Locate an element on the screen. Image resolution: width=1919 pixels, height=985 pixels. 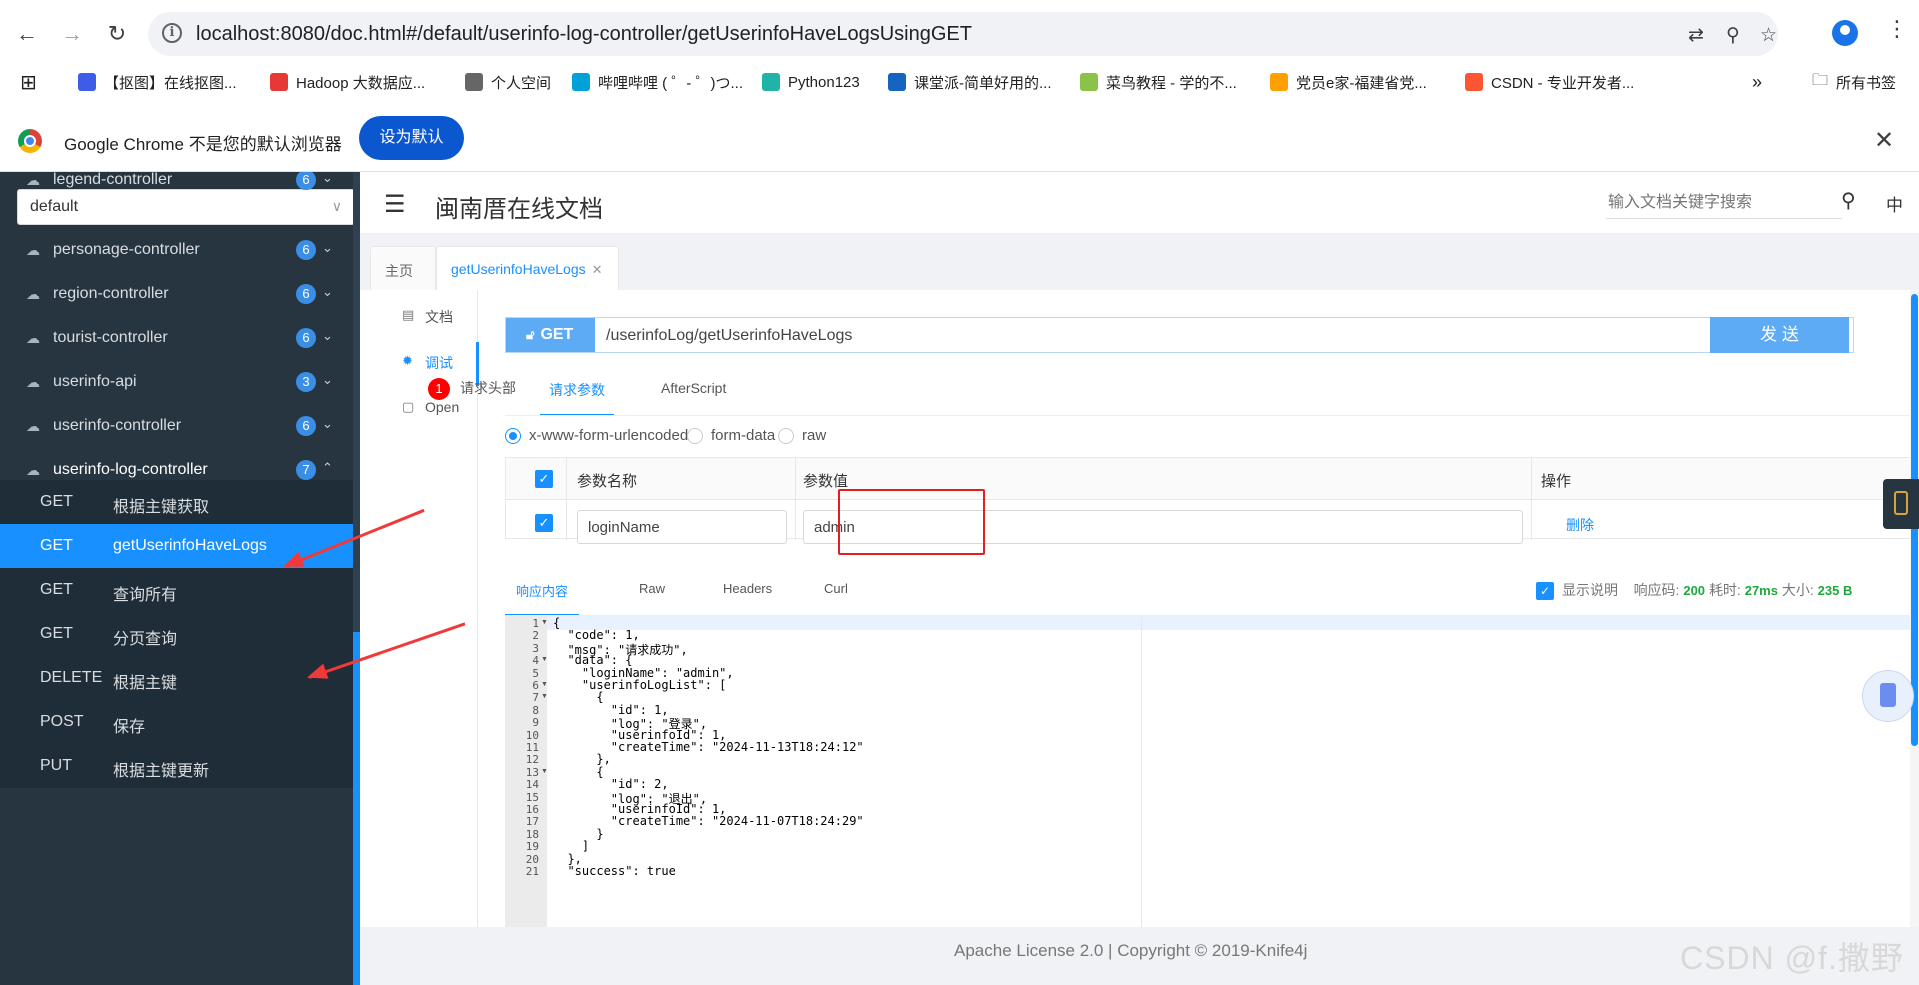
back-arrow-icon: ← is located at coordinates (27, 34).